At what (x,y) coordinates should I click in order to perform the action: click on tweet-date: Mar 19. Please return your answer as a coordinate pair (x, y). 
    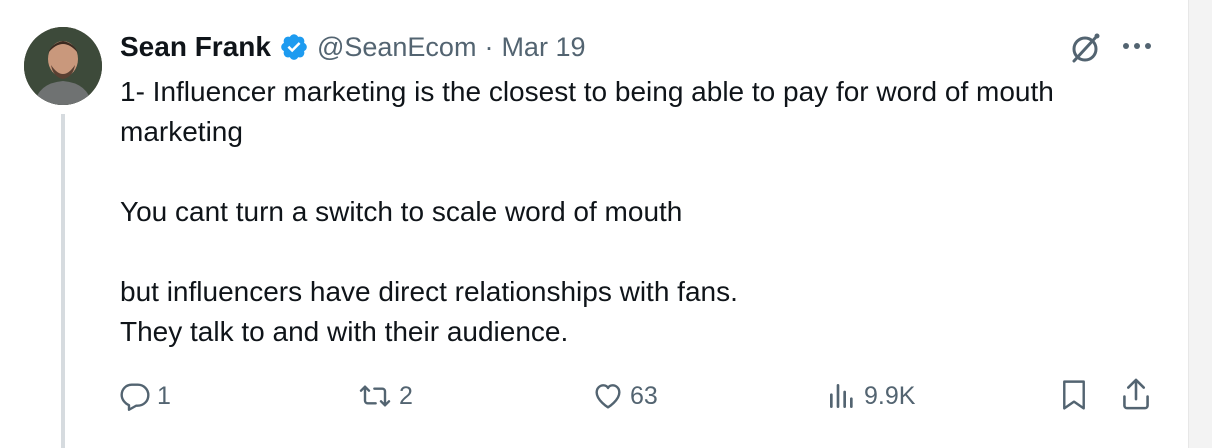
    Looking at the image, I should click on (543, 47).